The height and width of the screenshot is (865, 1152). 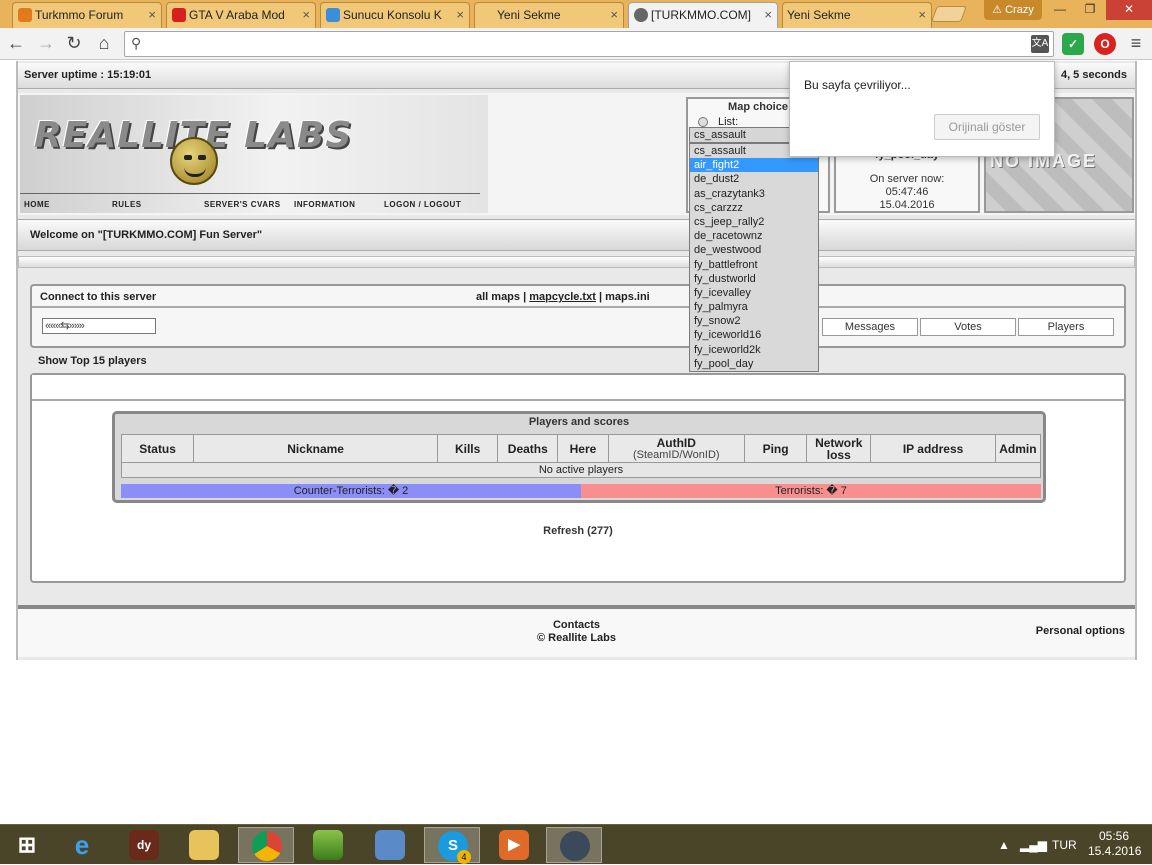 What do you see at coordinates (811, 491) in the screenshot?
I see `team-t-bar: Terrorists: � 7` at bounding box center [811, 491].